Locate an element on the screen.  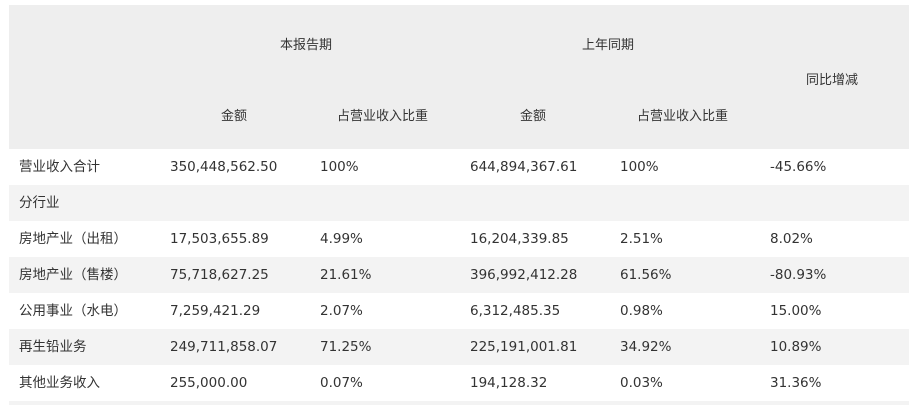
row-label: 再生铅业务 is located at coordinates (53, 347).